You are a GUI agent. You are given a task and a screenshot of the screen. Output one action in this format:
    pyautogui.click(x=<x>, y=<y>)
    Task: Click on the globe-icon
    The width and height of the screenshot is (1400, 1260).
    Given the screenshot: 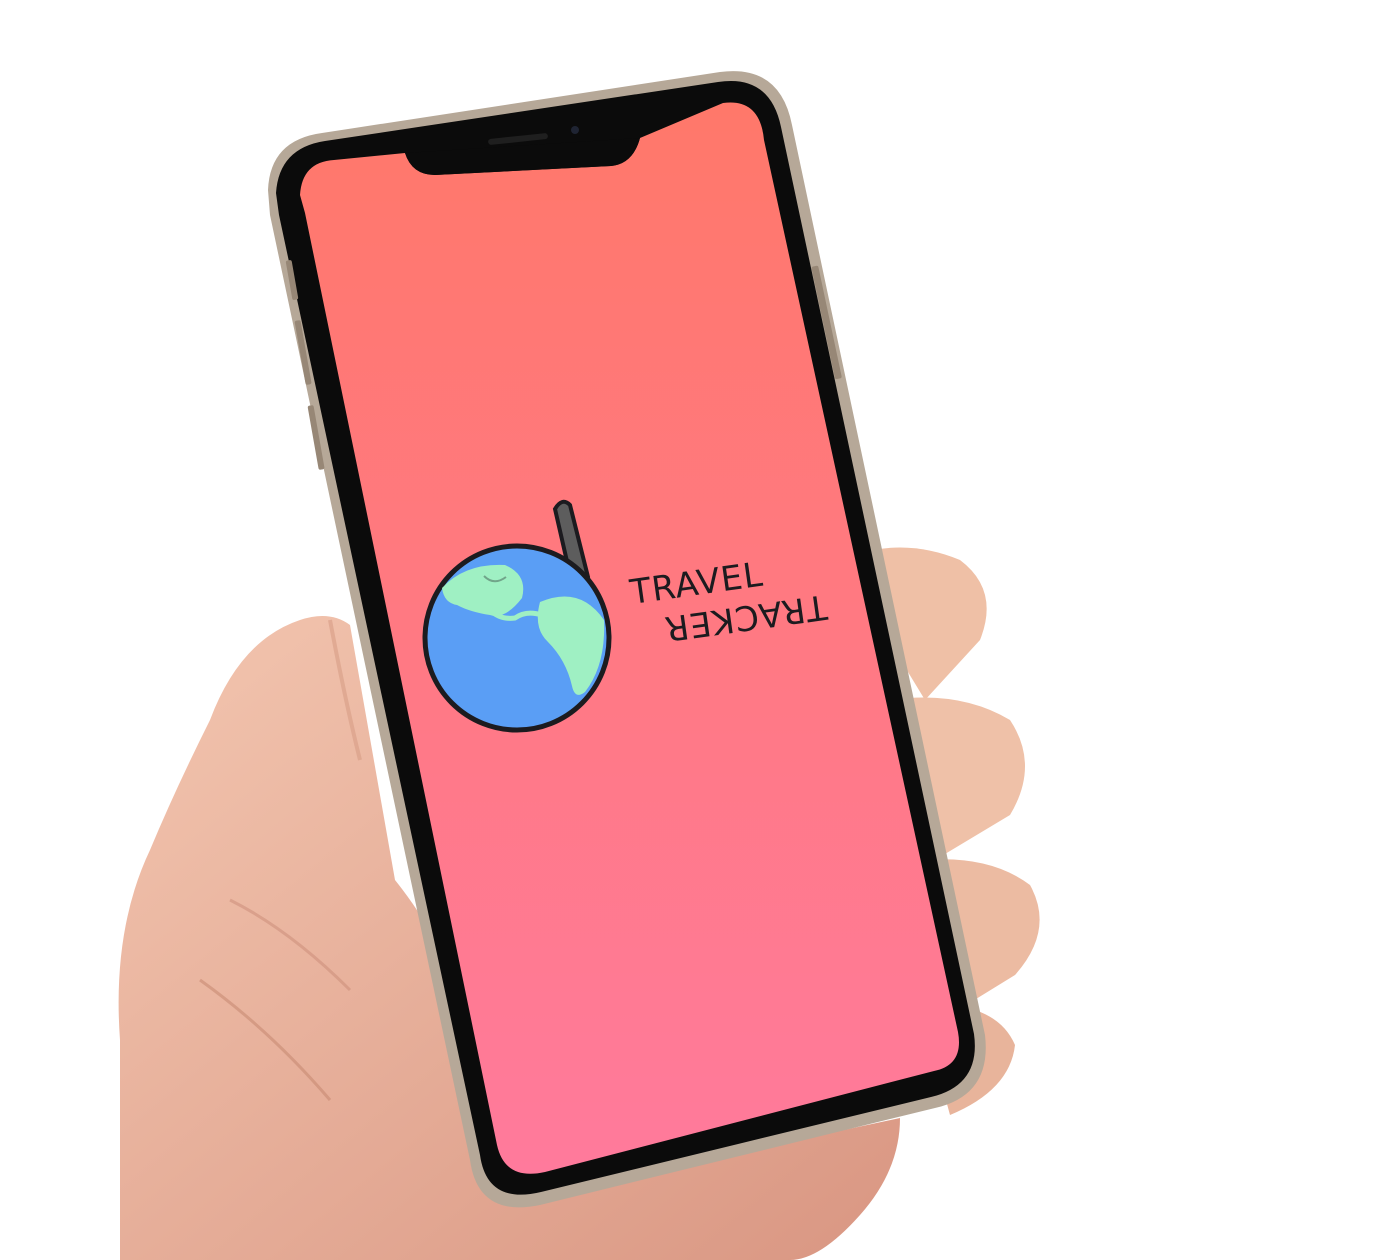 What is the action you would take?
    pyautogui.click(x=517, y=638)
    